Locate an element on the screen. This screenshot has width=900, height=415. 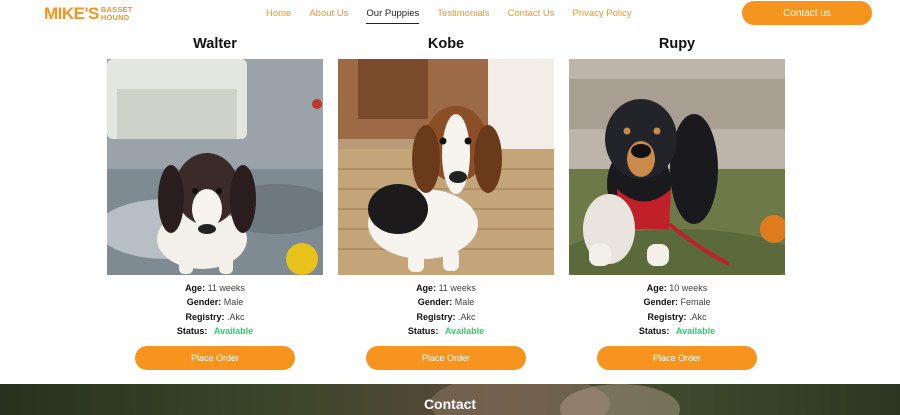
nav-home: Home is located at coordinates (278, 13).